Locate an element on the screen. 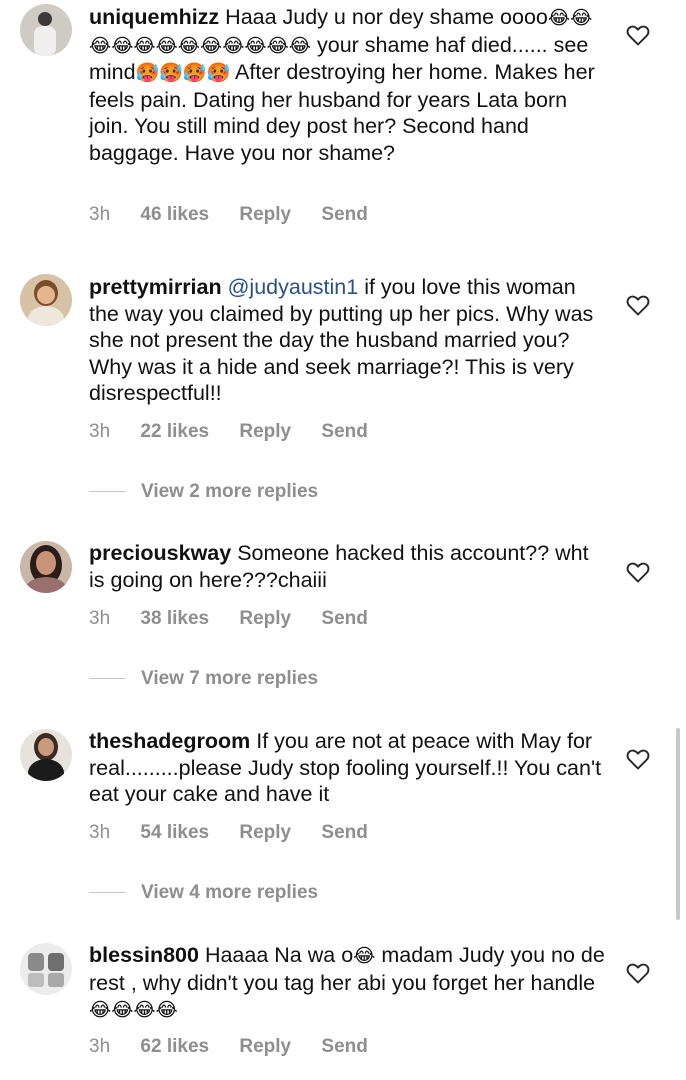 The height and width of the screenshot is (1080, 686). laugh-emoji: 😂😂😂😂 is located at coordinates (133, 1010).